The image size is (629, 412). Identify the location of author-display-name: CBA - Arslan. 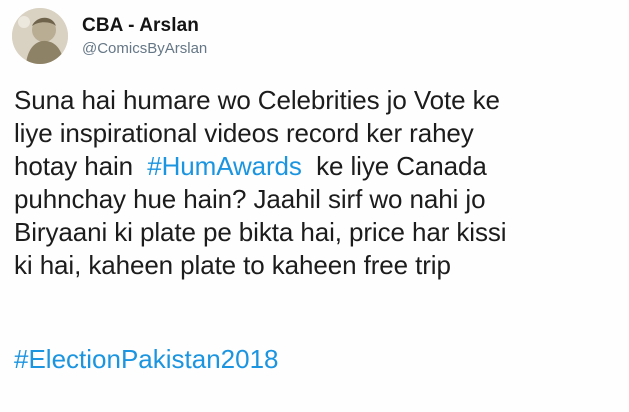
(144, 26).